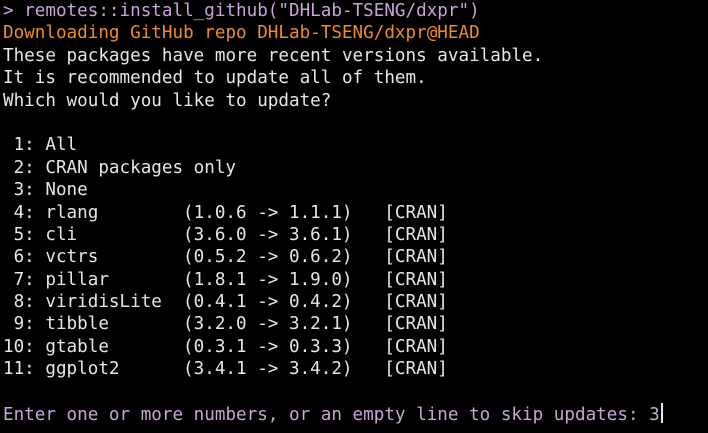 The height and width of the screenshot is (433, 708). What do you see at coordinates (268, 234) in the screenshot?
I see `package-versions: (3.6.0 -> 3.6.1)` at bounding box center [268, 234].